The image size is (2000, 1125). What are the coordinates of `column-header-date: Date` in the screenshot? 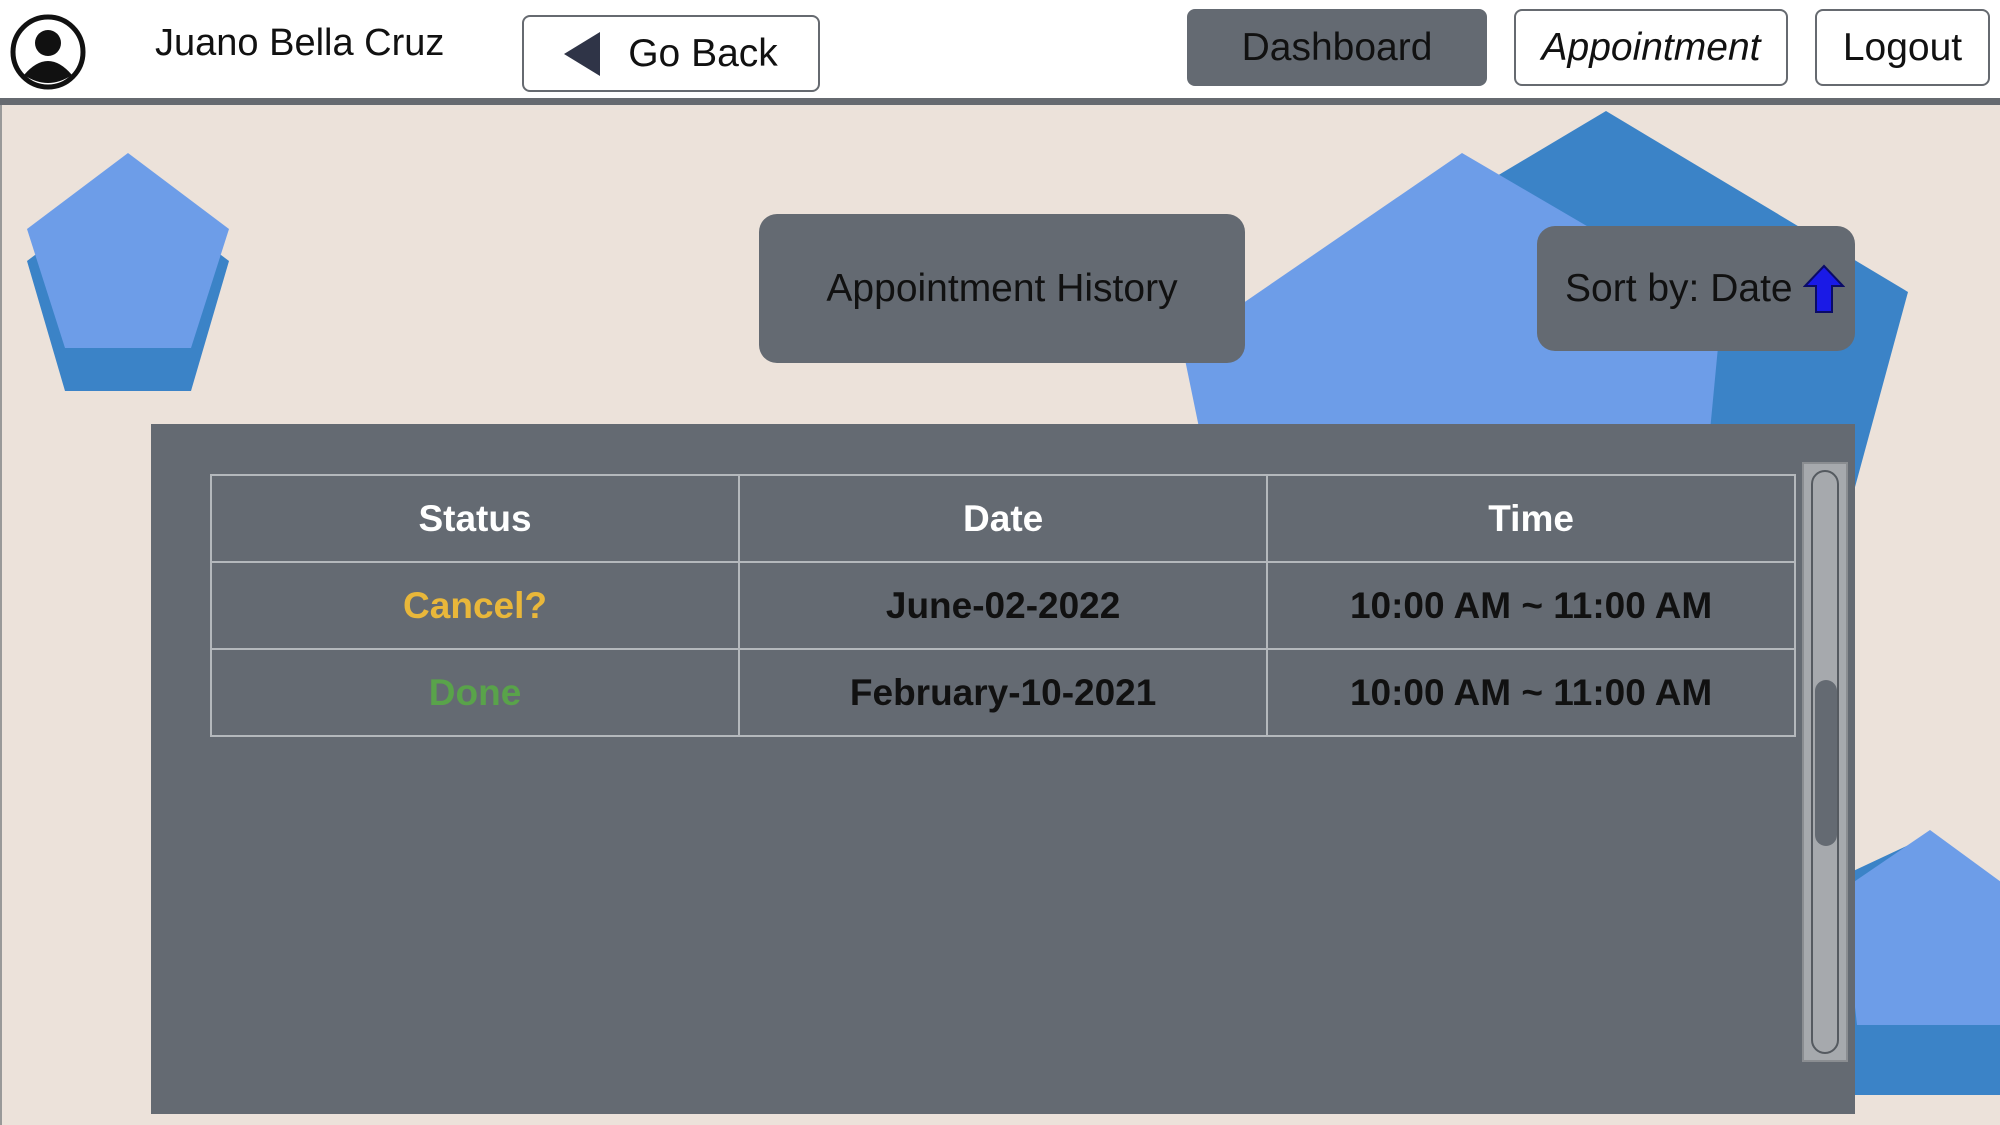 It's located at (1003, 518).